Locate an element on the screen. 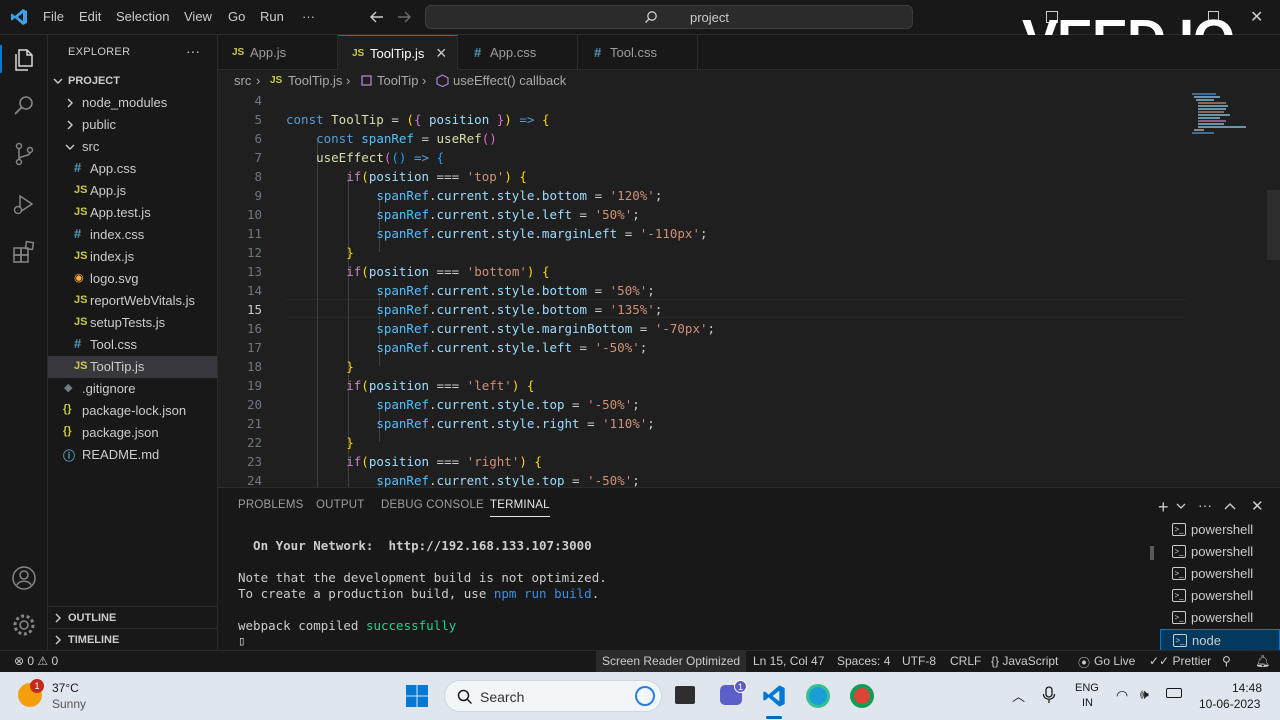  indentation-status: Spaces: 4 is located at coordinates (863, 661).